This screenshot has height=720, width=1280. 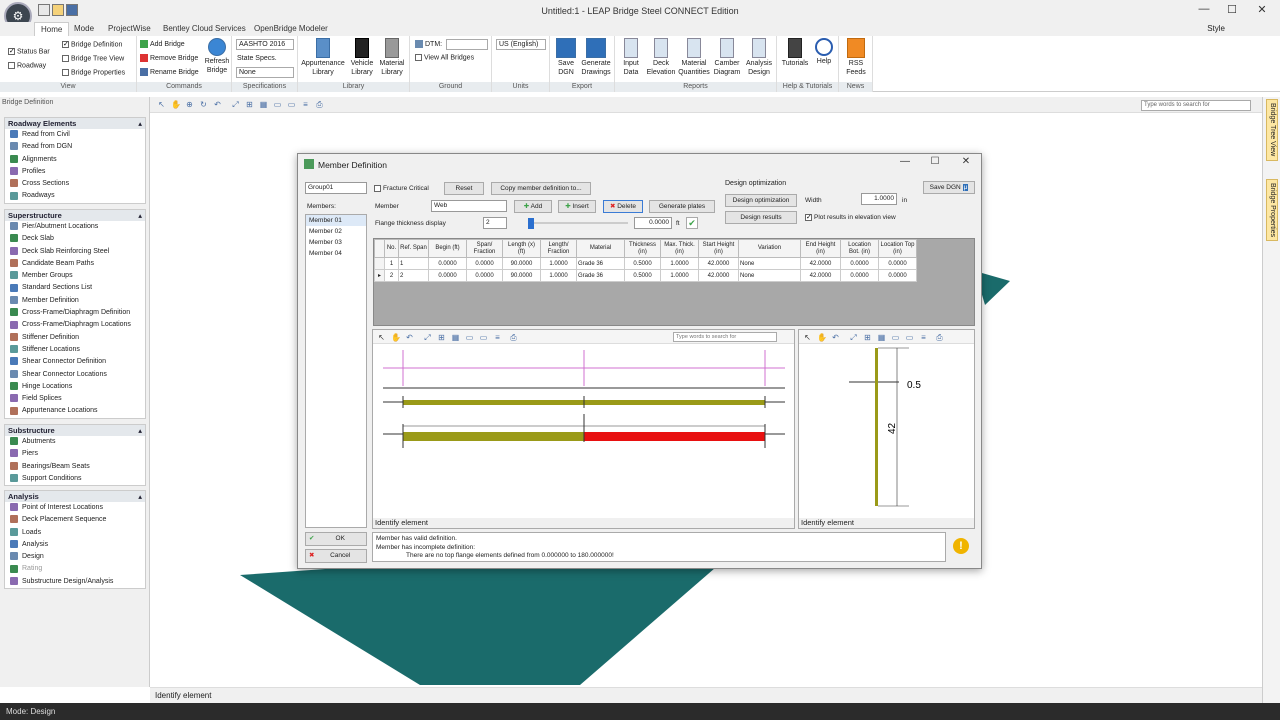 What do you see at coordinates (75, 411) in the screenshot?
I see `sidebar-item: Appurtenance Locations` at bounding box center [75, 411].